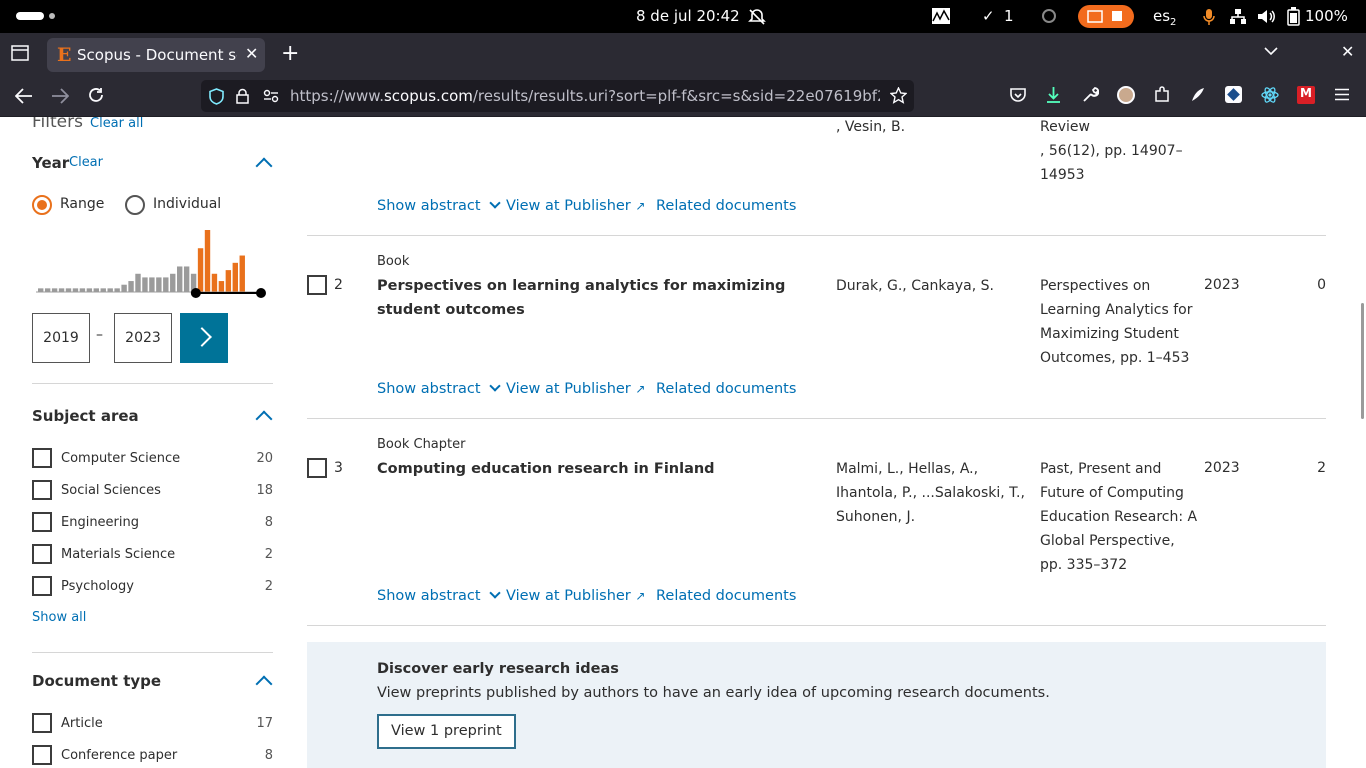 The height and width of the screenshot is (768, 1366). I want to click on wrench-icon, so click(1090, 94).